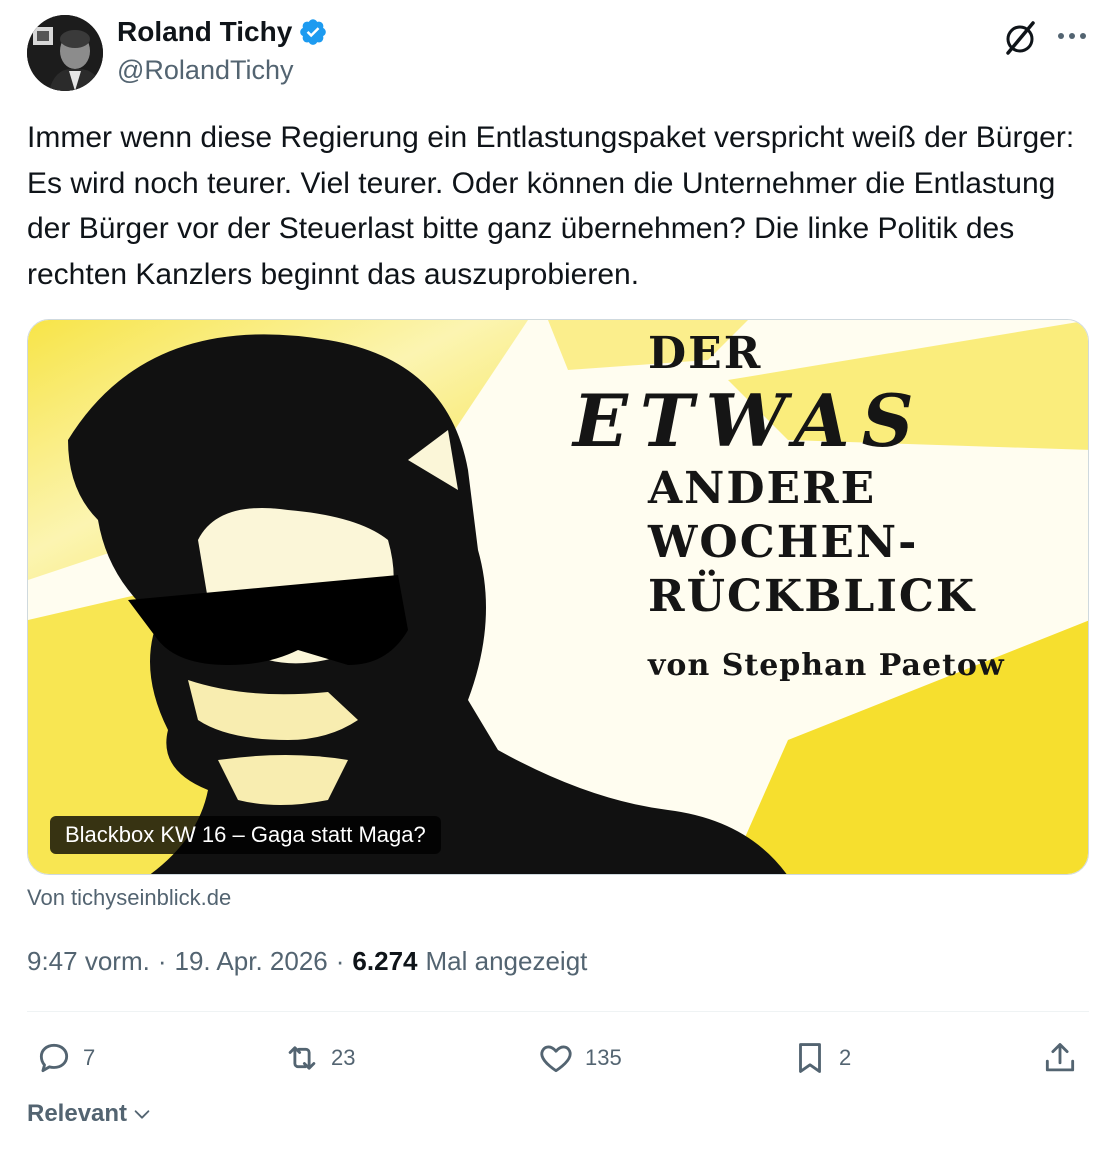  Describe the element at coordinates (812, 596) in the screenshot. I see `card-title-rueckblick: RÜCKBLICK` at that location.